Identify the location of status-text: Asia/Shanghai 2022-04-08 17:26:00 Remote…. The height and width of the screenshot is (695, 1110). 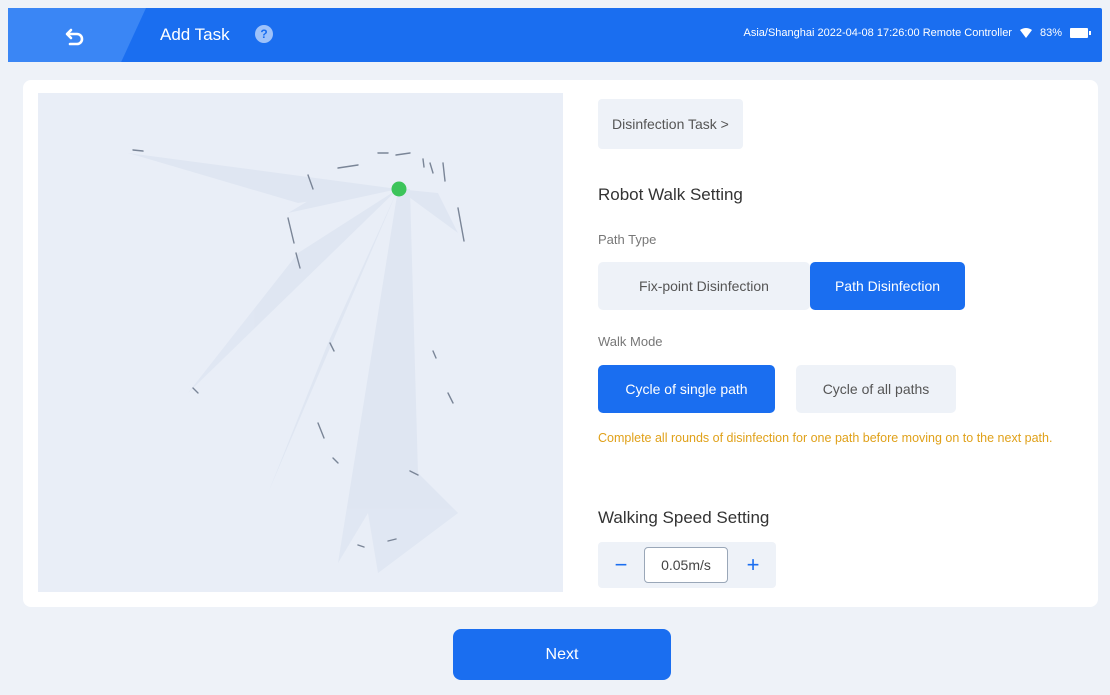
(877, 33).